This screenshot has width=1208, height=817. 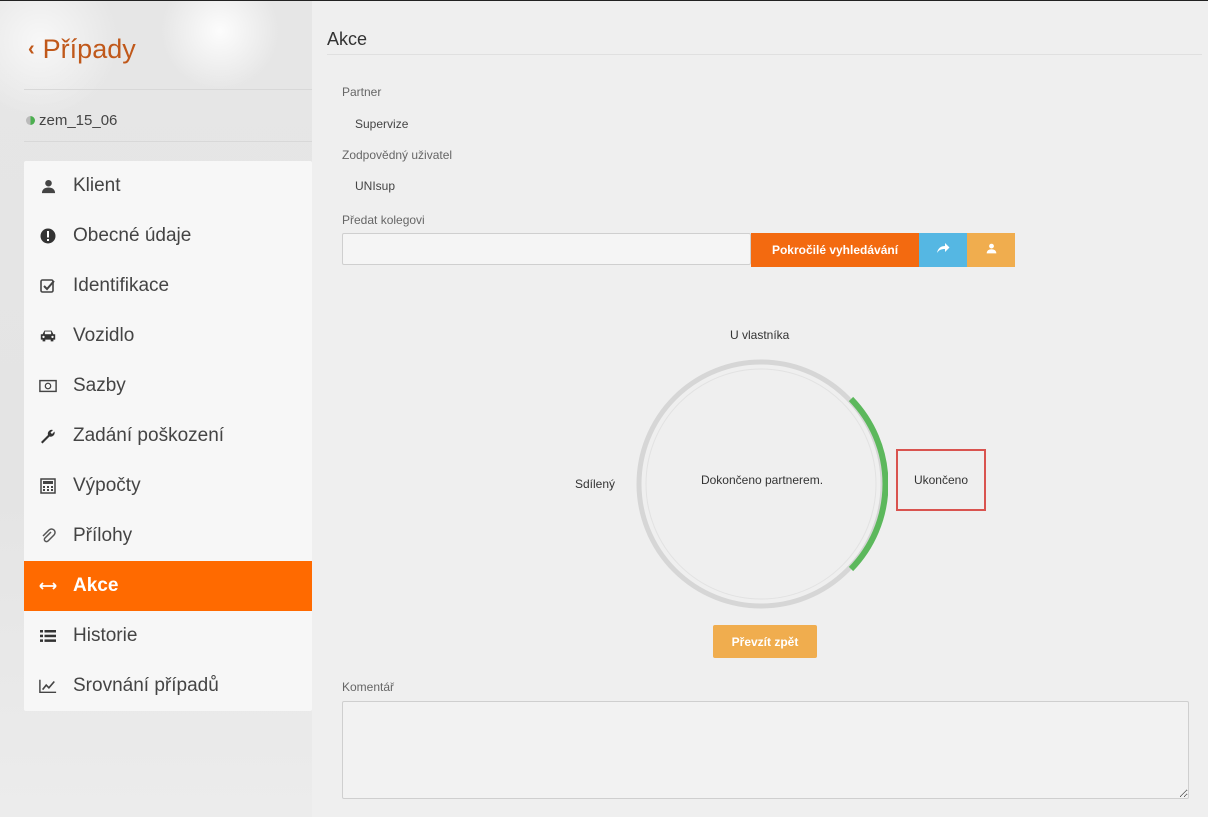 I want to click on wrench-icon, so click(x=48, y=436).